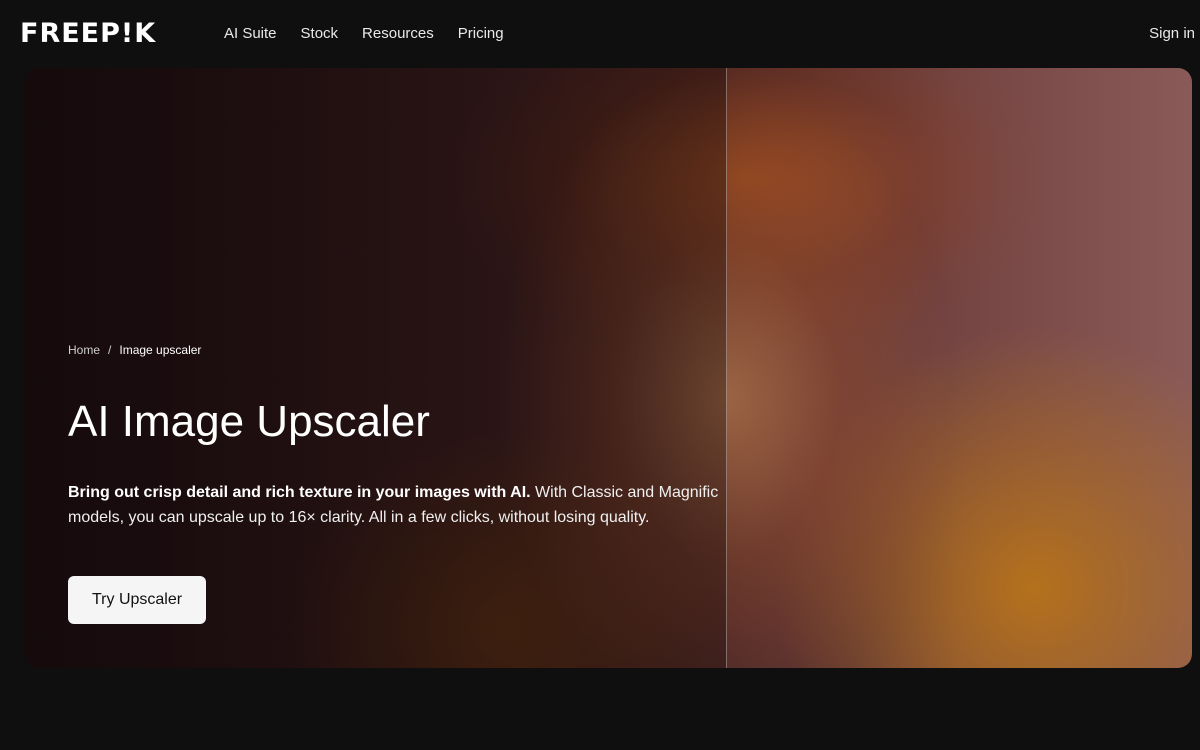 The height and width of the screenshot is (750, 1200). Describe the element at coordinates (398, 34) in the screenshot. I see `nav-resources: Resources` at that location.